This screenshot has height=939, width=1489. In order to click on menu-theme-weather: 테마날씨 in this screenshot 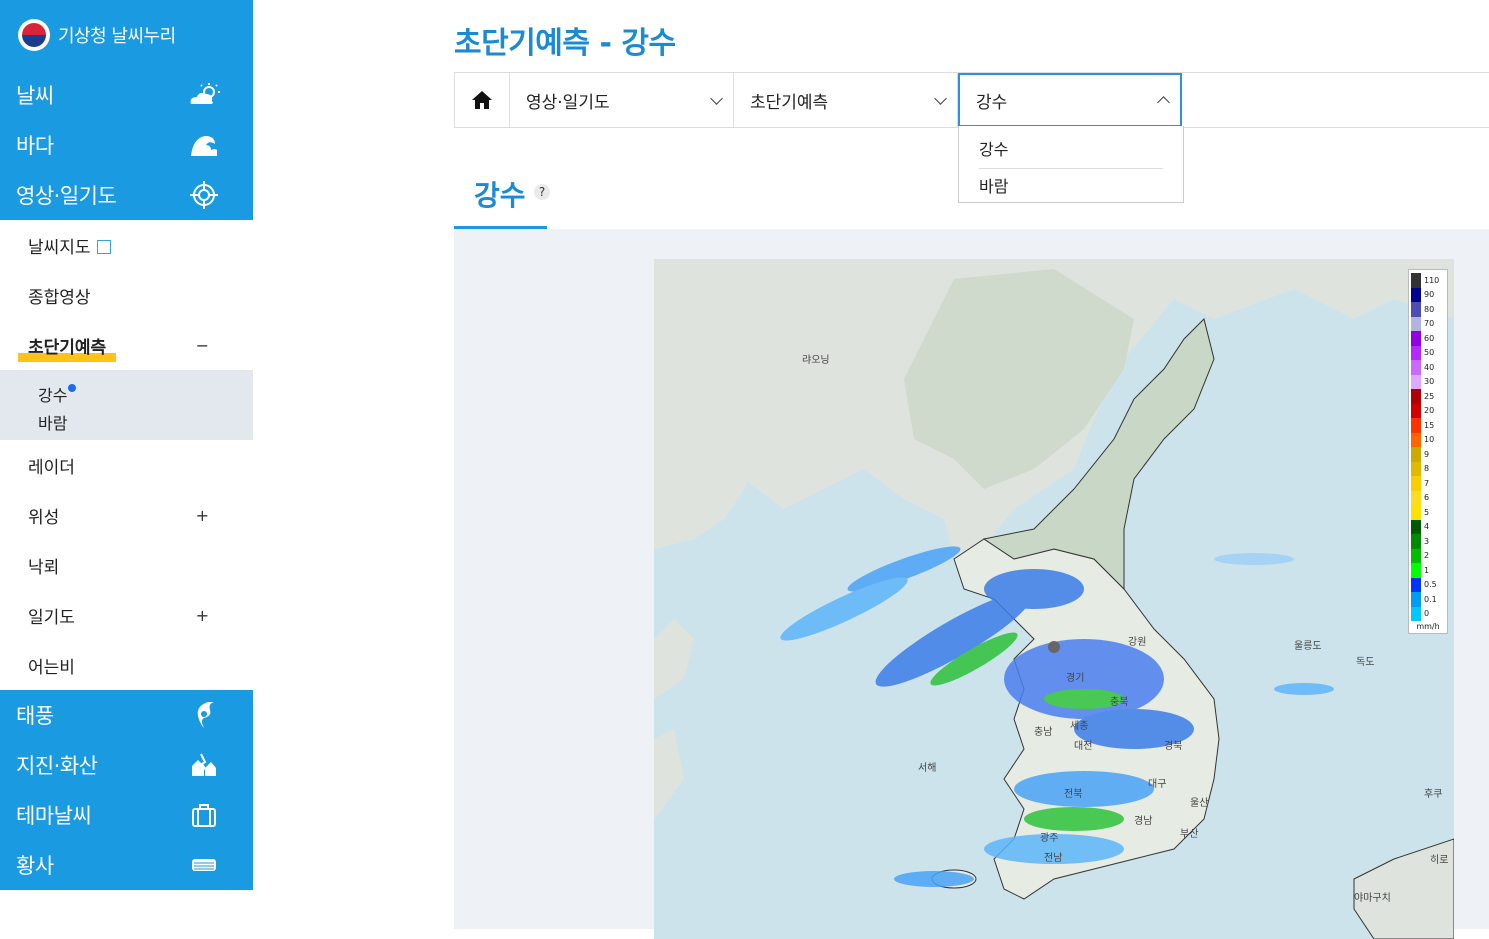, I will do `click(126, 815)`.